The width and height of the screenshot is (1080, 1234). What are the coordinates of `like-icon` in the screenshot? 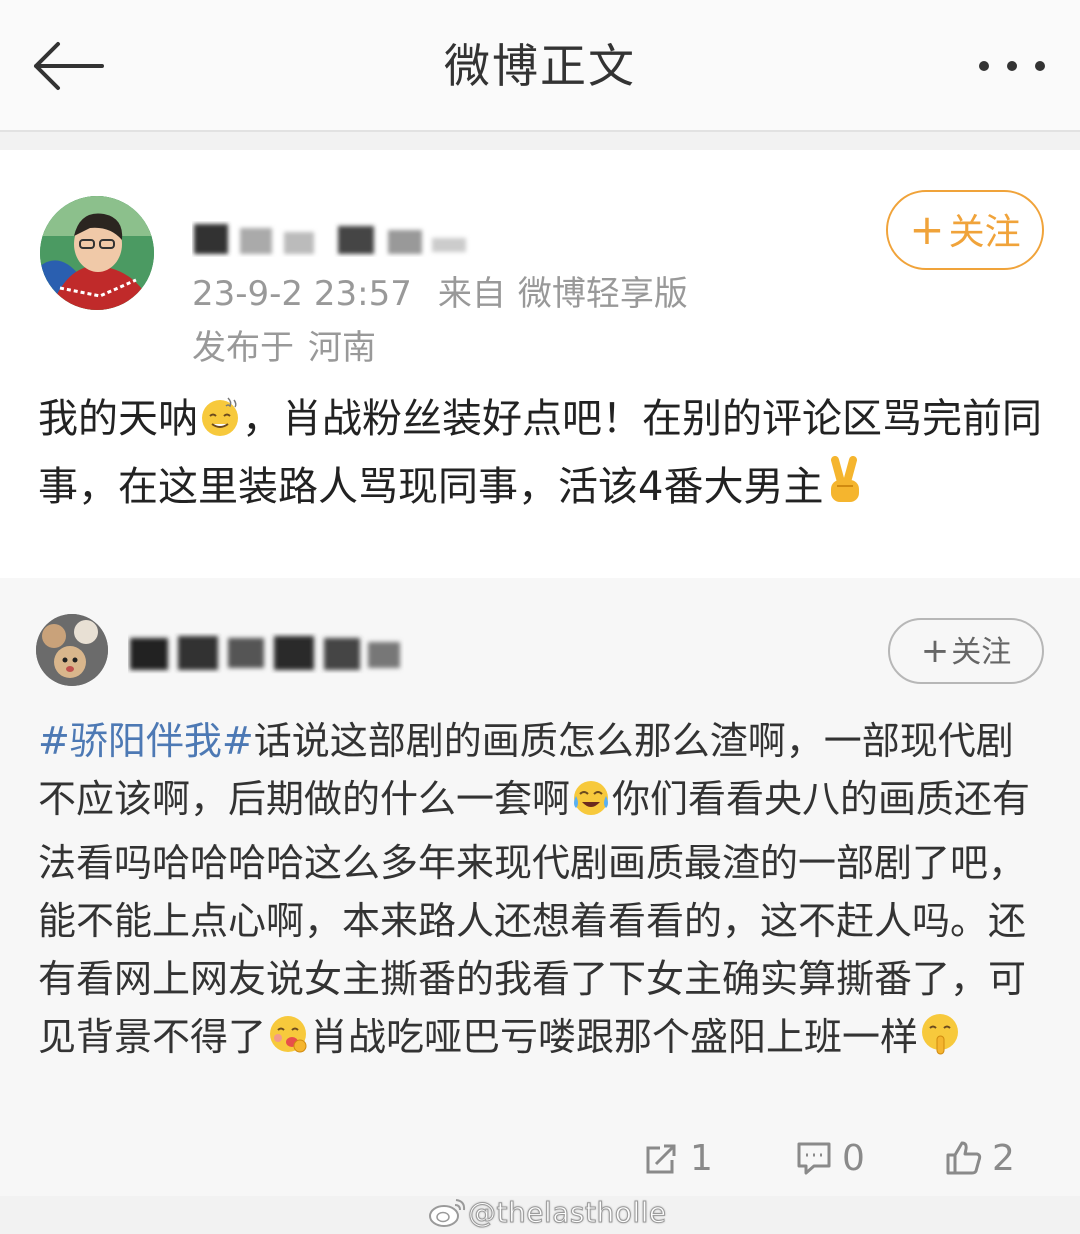 It's located at (964, 1158).